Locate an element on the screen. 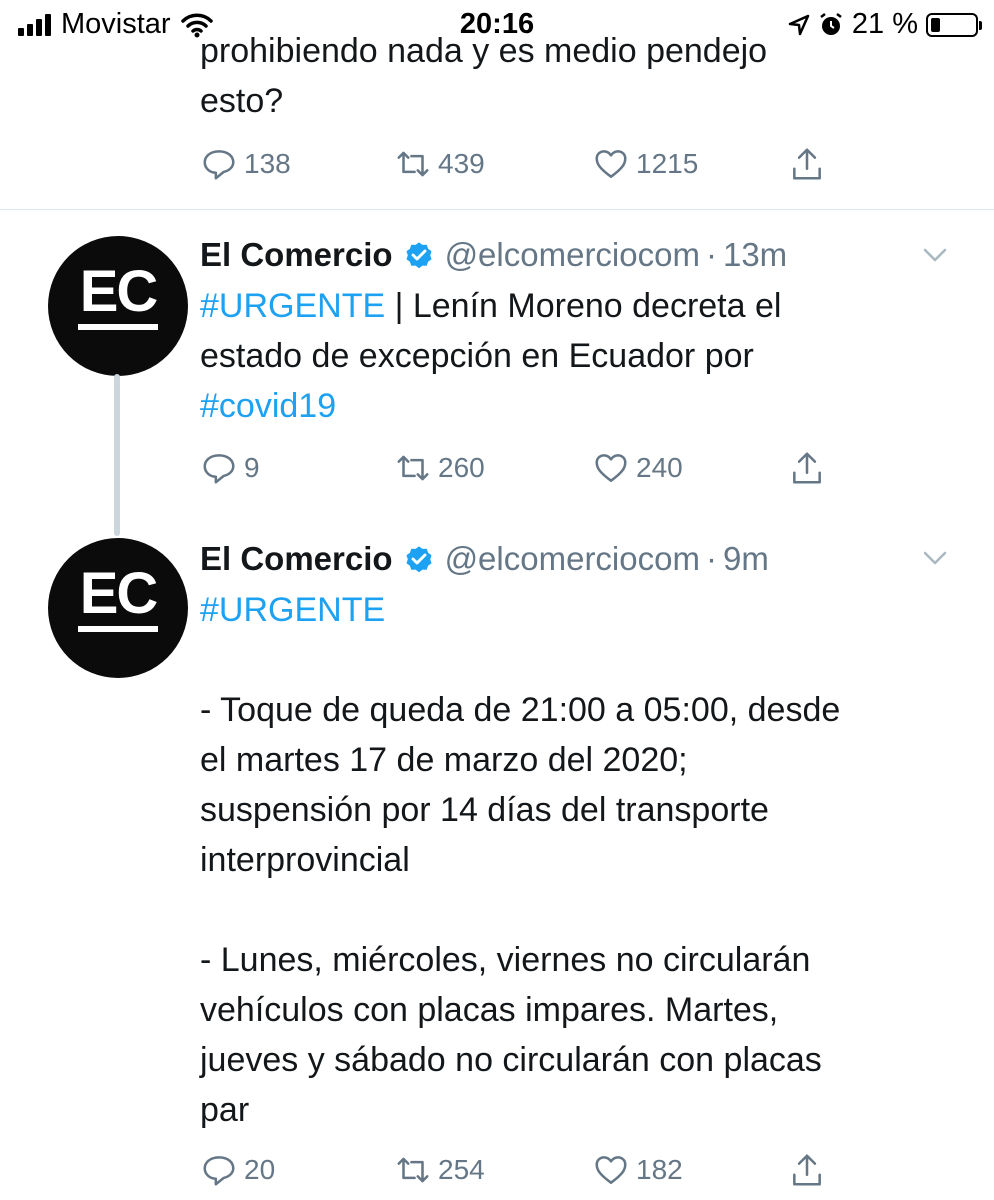 This screenshot has width=994, height=1200. tweet-actions: 9 260 240 is located at coordinates (520, 468).